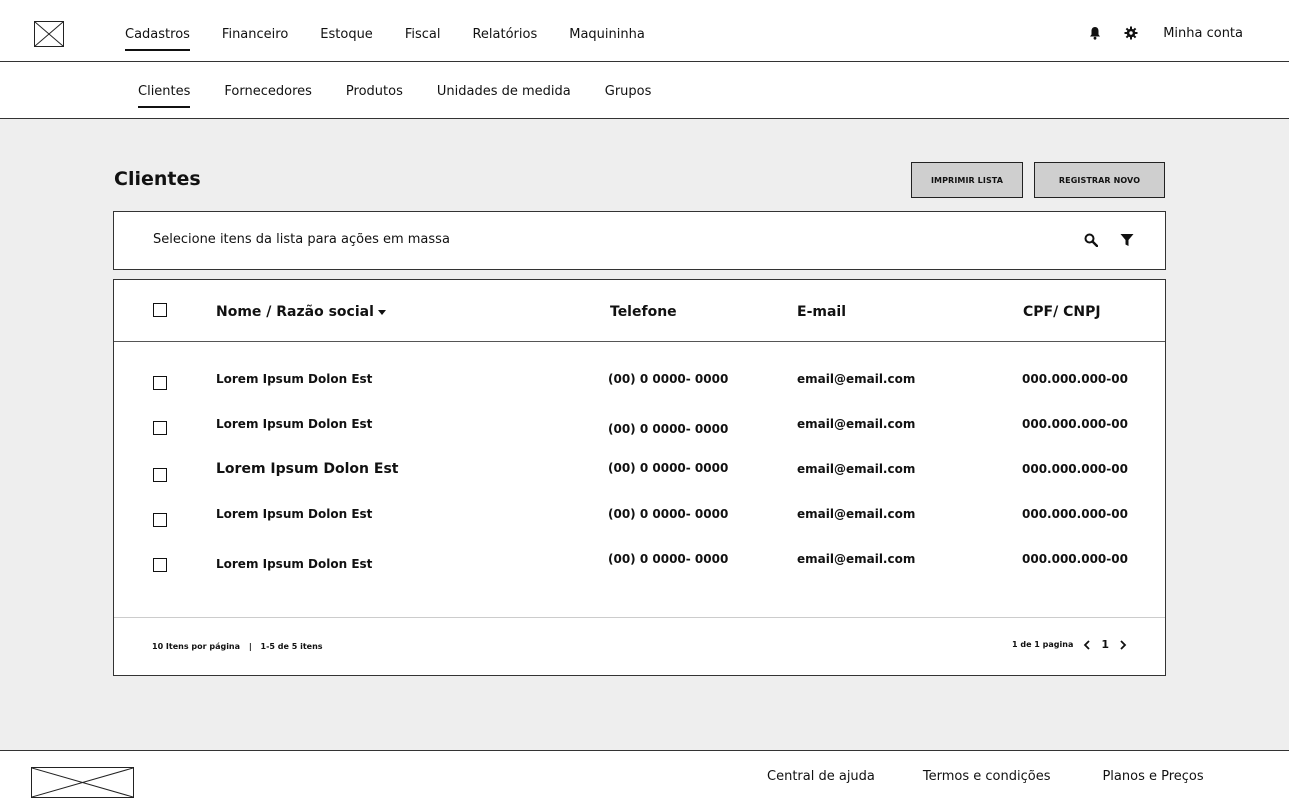 The image size is (1289, 803). Describe the element at coordinates (1062, 312) in the screenshot. I see `column-header-cpf-cnpj: CPF/ CNPJ` at that location.